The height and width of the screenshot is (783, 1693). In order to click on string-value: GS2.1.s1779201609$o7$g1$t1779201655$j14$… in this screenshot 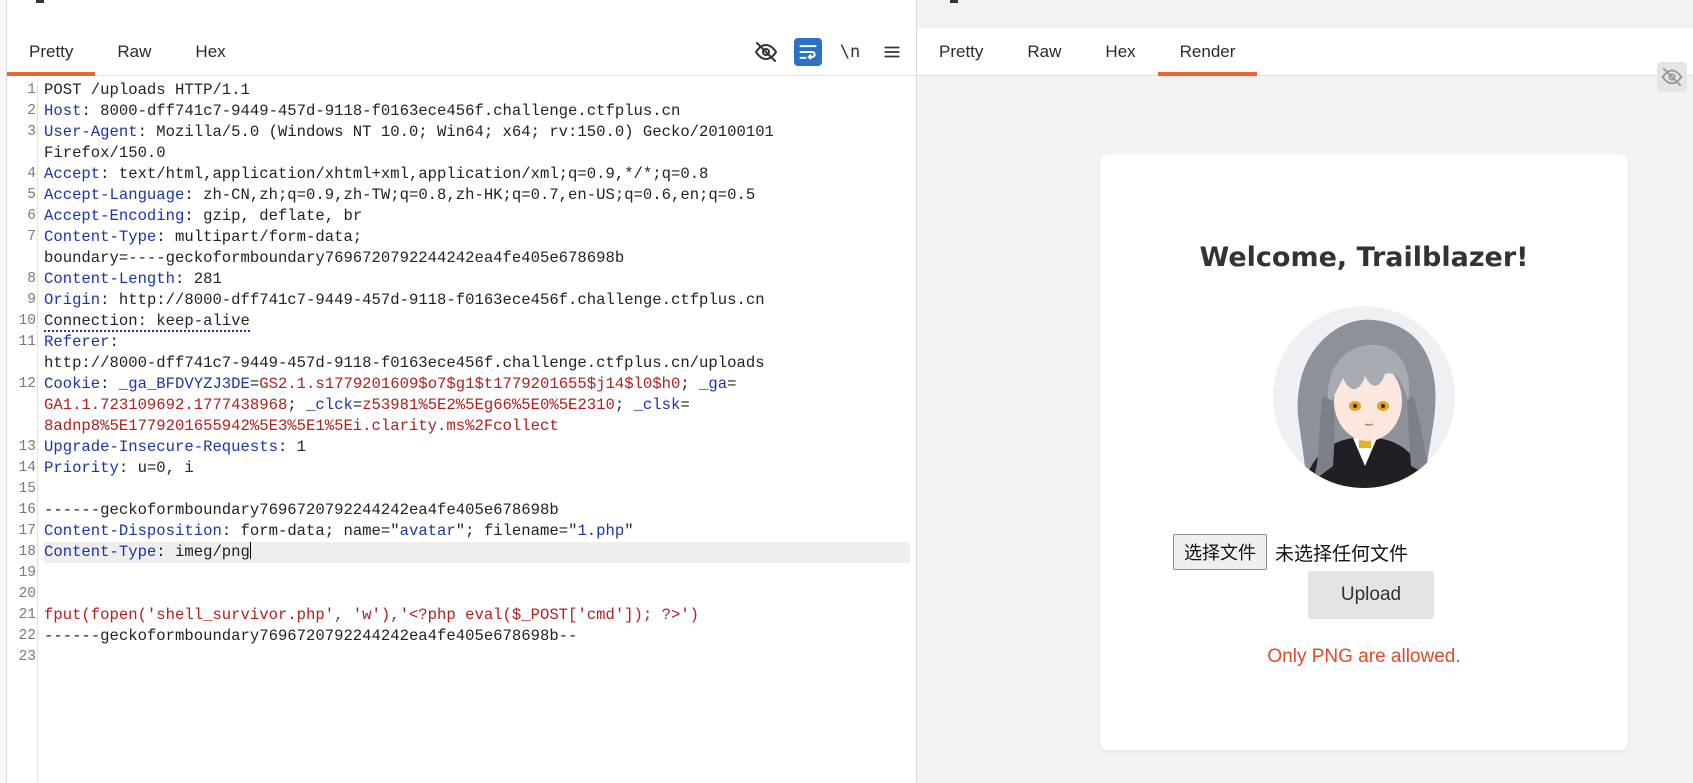, I will do `click(470, 384)`.